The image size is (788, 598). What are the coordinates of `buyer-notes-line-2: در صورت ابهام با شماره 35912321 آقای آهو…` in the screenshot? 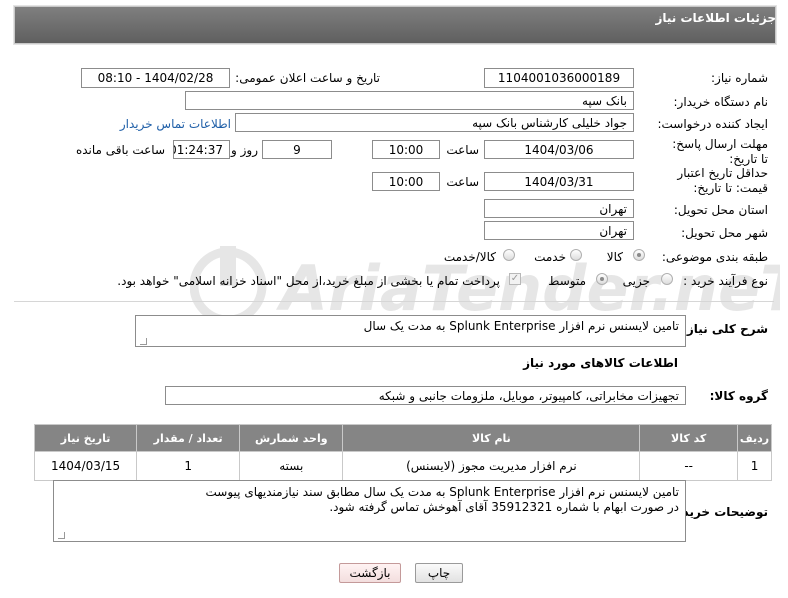 It's located at (504, 507).